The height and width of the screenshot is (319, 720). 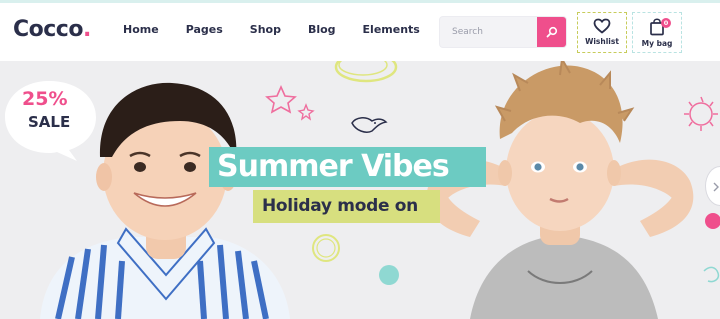 What do you see at coordinates (141, 31) in the screenshot?
I see `nav-item-home: Home` at bounding box center [141, 31].